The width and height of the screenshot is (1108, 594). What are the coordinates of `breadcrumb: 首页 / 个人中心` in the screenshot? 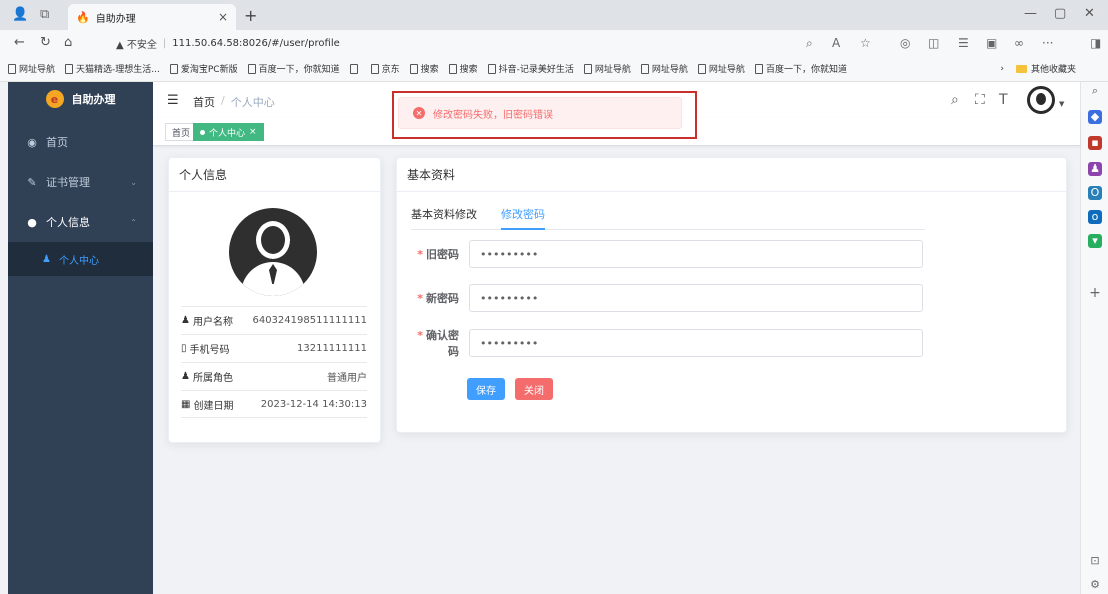 It's located at (234, 102).